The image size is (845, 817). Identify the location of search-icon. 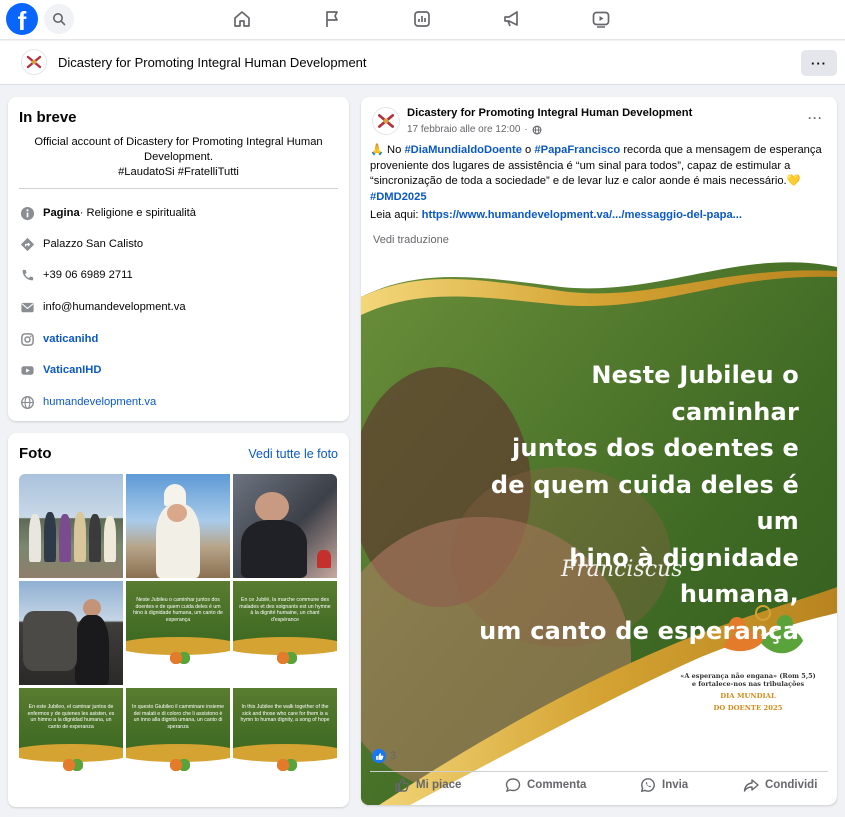
(59, 19).